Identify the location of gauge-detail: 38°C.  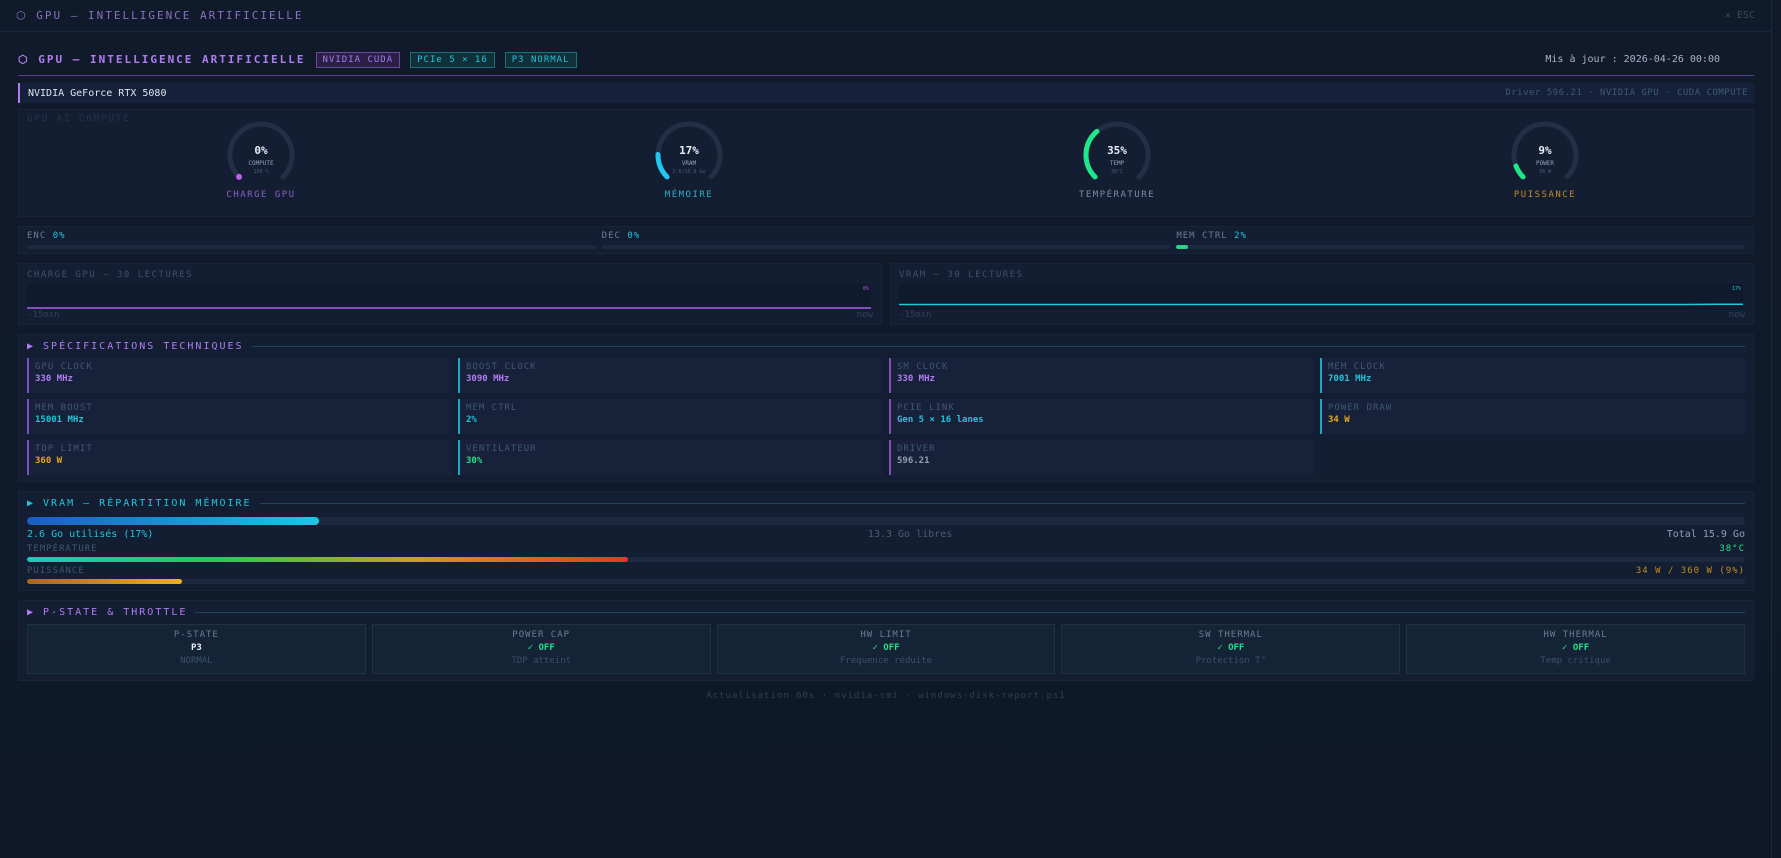
(1117, 172).